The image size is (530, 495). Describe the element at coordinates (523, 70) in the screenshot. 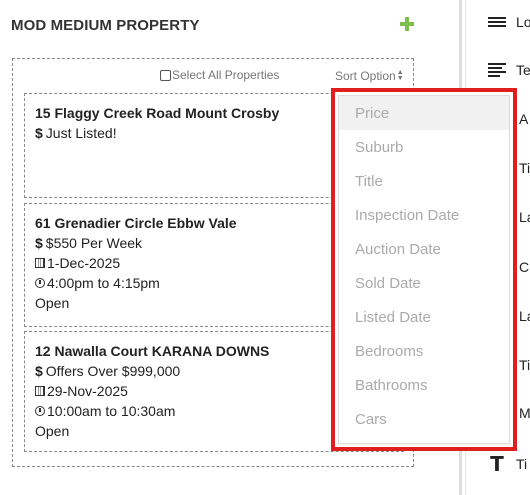

I see `right-panel-item-label: Te` at that location.